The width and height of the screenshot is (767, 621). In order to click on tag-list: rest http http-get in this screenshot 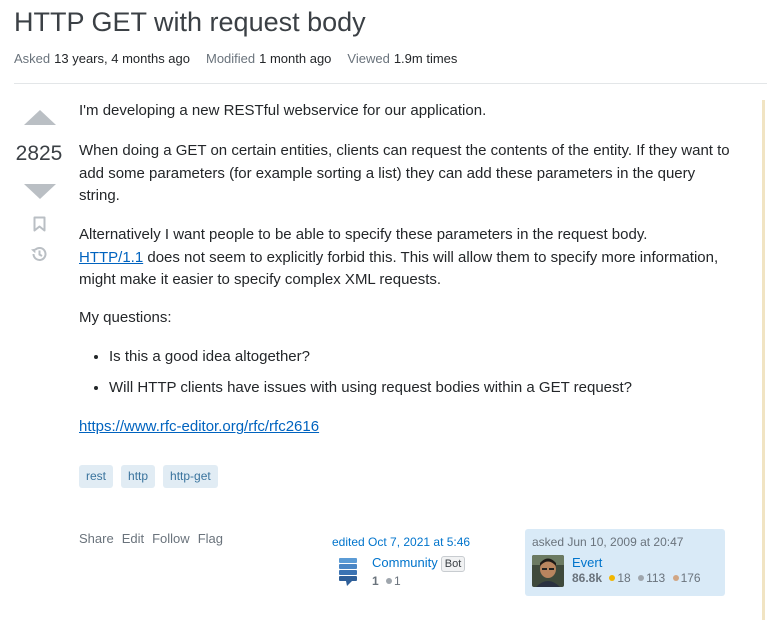, I will do `click(148, 476)`.